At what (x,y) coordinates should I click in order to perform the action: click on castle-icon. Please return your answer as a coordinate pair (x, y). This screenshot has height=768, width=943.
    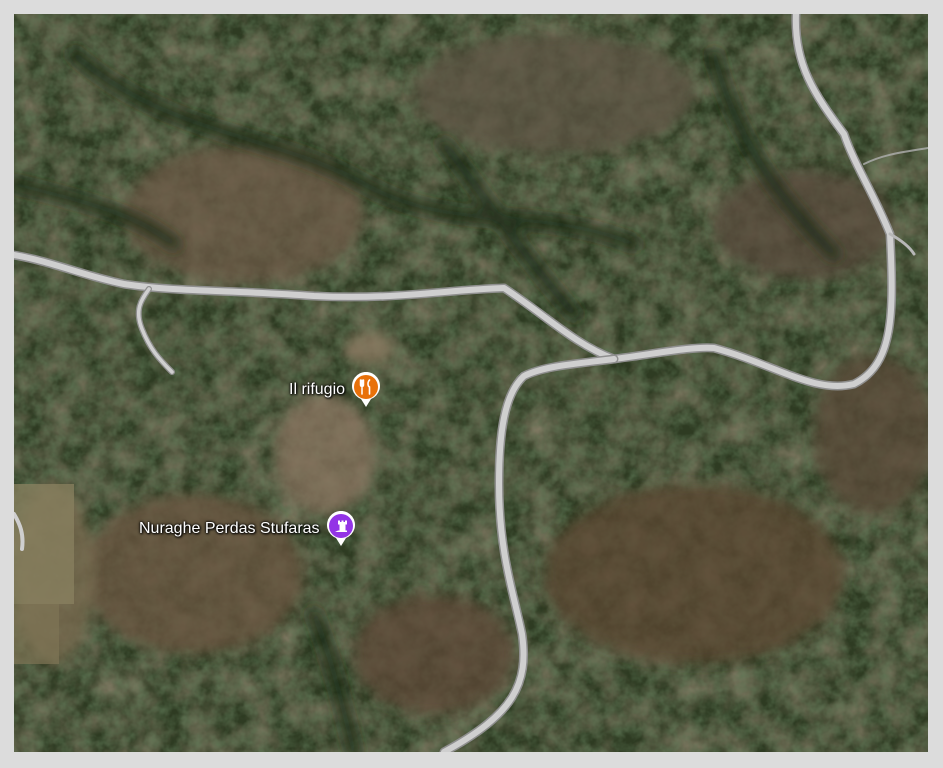
    Looking at the image, I should click on (341, 529).